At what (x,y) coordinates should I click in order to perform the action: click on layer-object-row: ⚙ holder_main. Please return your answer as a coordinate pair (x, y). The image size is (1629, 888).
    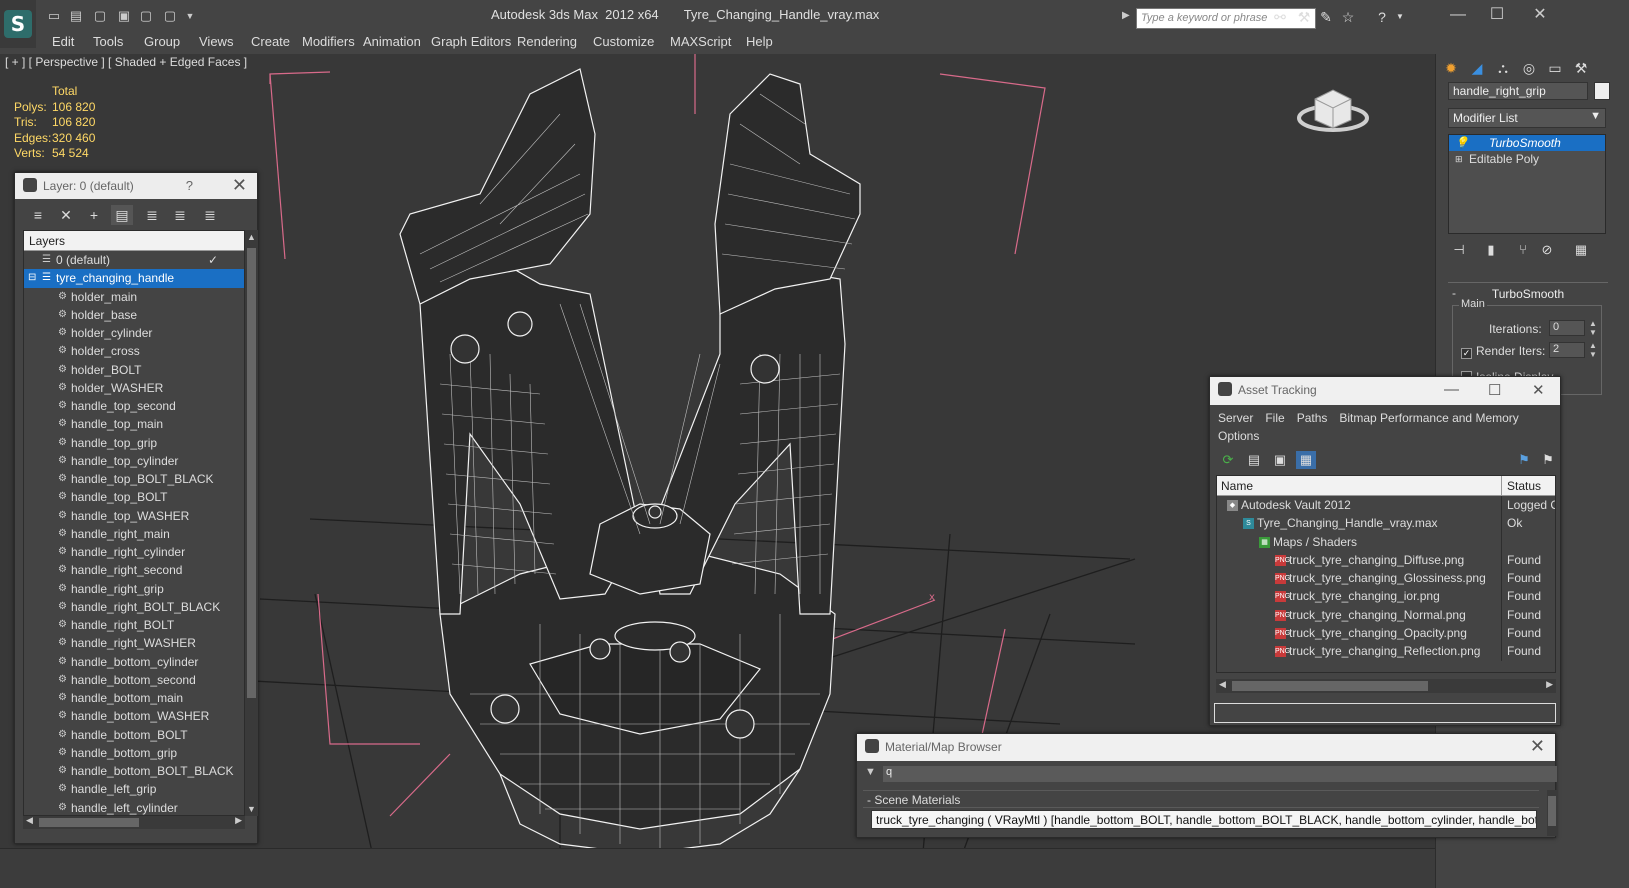
    Looking at the image, I should click on (134, 297).